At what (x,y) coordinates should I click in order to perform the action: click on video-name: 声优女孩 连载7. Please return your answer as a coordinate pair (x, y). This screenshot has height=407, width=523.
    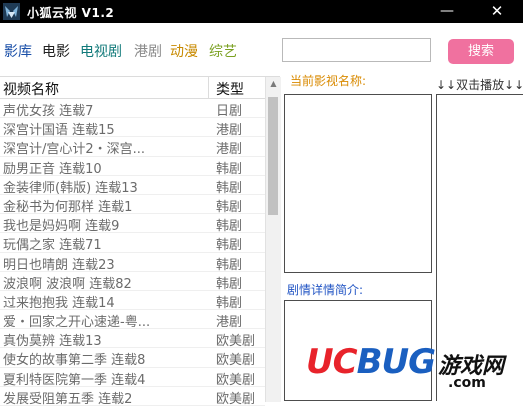
    Looking at the image, I should click on (48, 111).